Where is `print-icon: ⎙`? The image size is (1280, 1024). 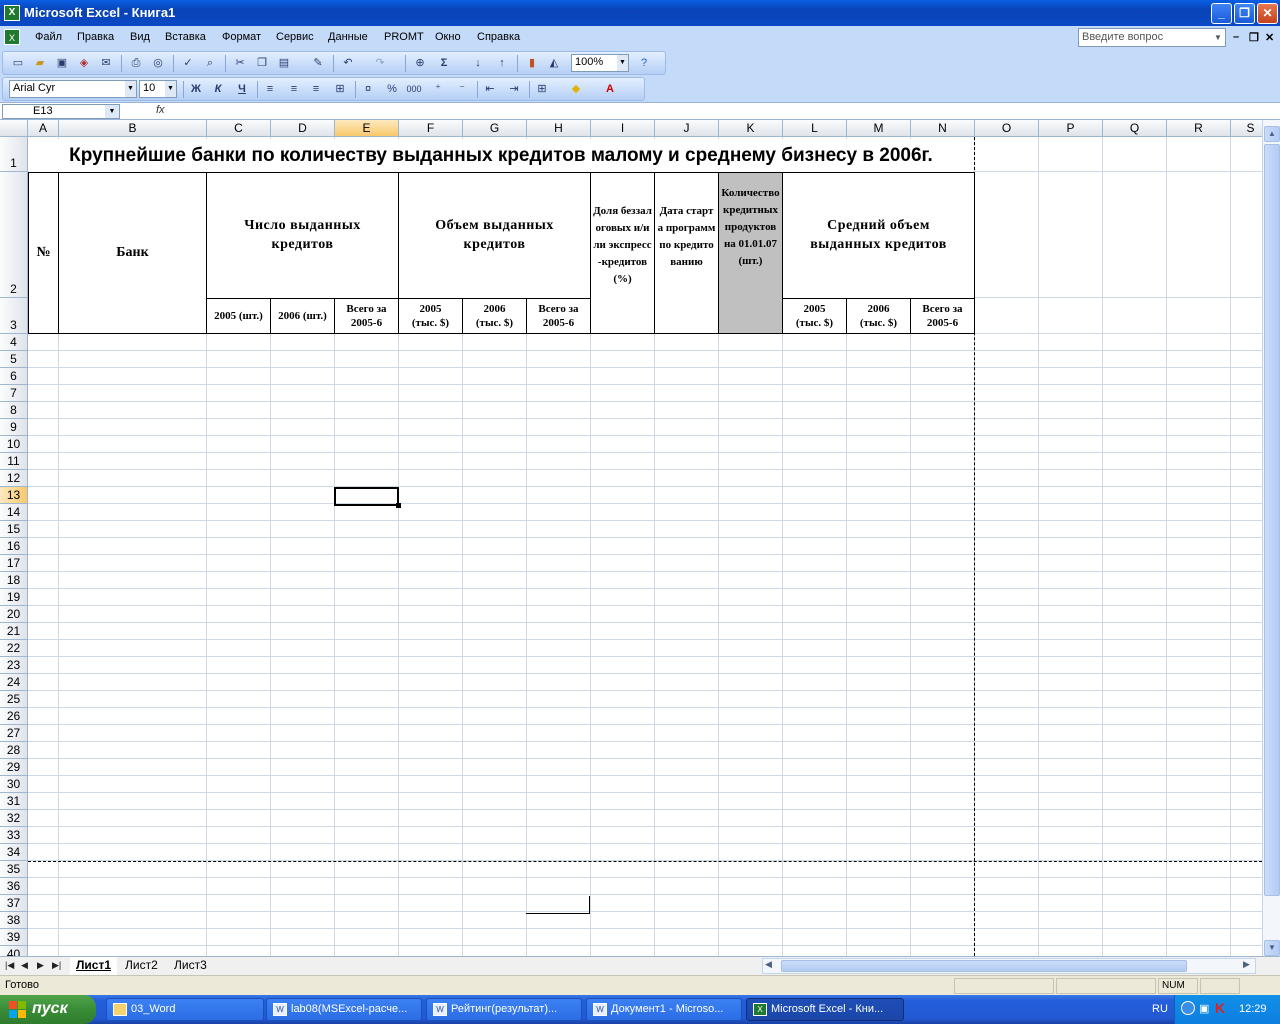
print-icon: ⎙ is located at coordinates (136, 63).